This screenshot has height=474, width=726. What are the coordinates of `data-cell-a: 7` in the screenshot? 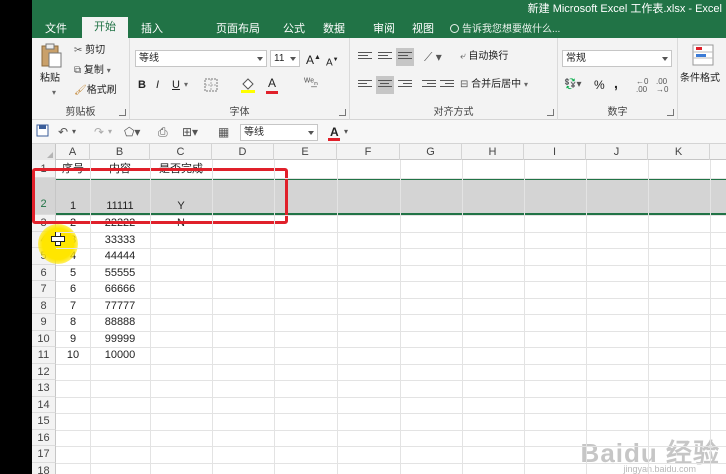 It's located at (73, 306).